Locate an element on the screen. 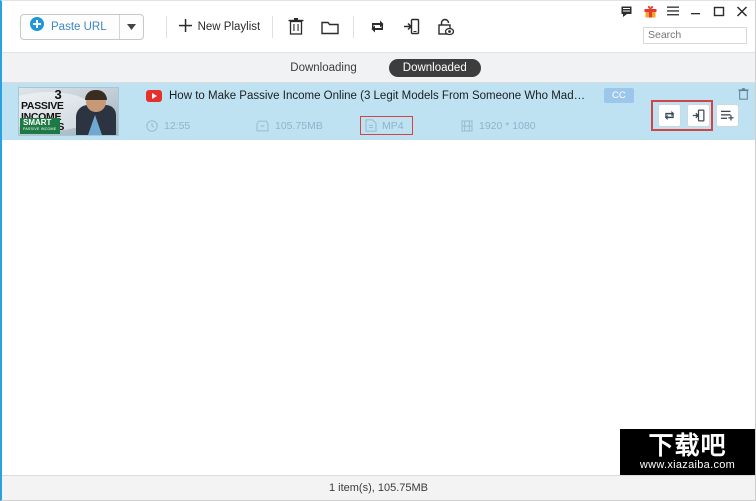  tab-downloading: Downloading is located at coordinates (323, 68).